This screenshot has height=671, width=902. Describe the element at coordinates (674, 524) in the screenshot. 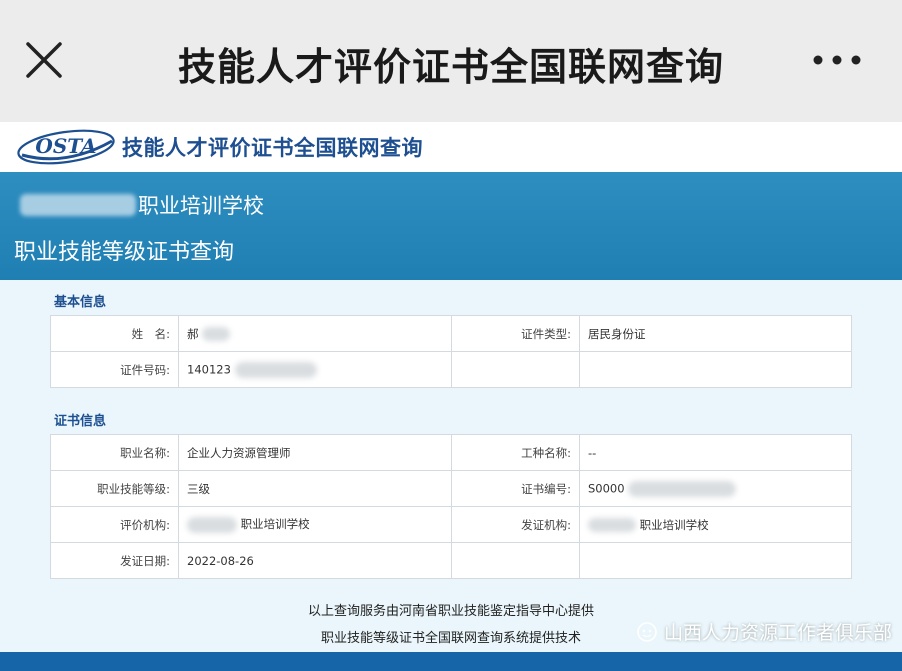

I see `issuing-org-text: 职业培训学校` at that location.